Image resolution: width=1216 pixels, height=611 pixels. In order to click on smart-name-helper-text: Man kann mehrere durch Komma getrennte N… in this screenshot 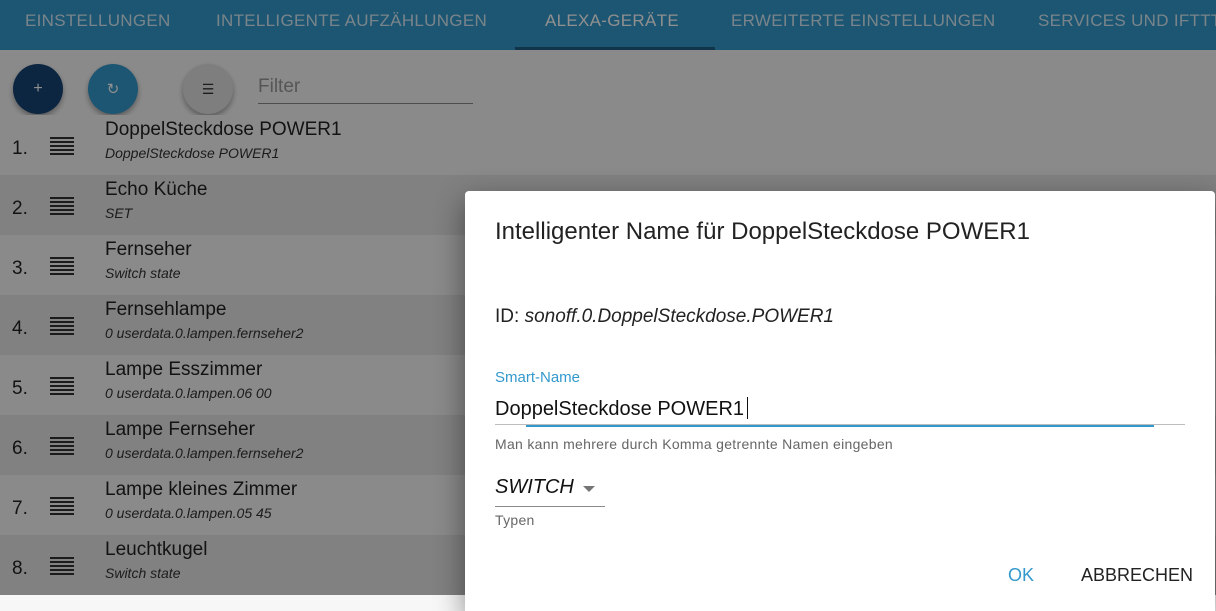, I will do `click(694, 444)`.